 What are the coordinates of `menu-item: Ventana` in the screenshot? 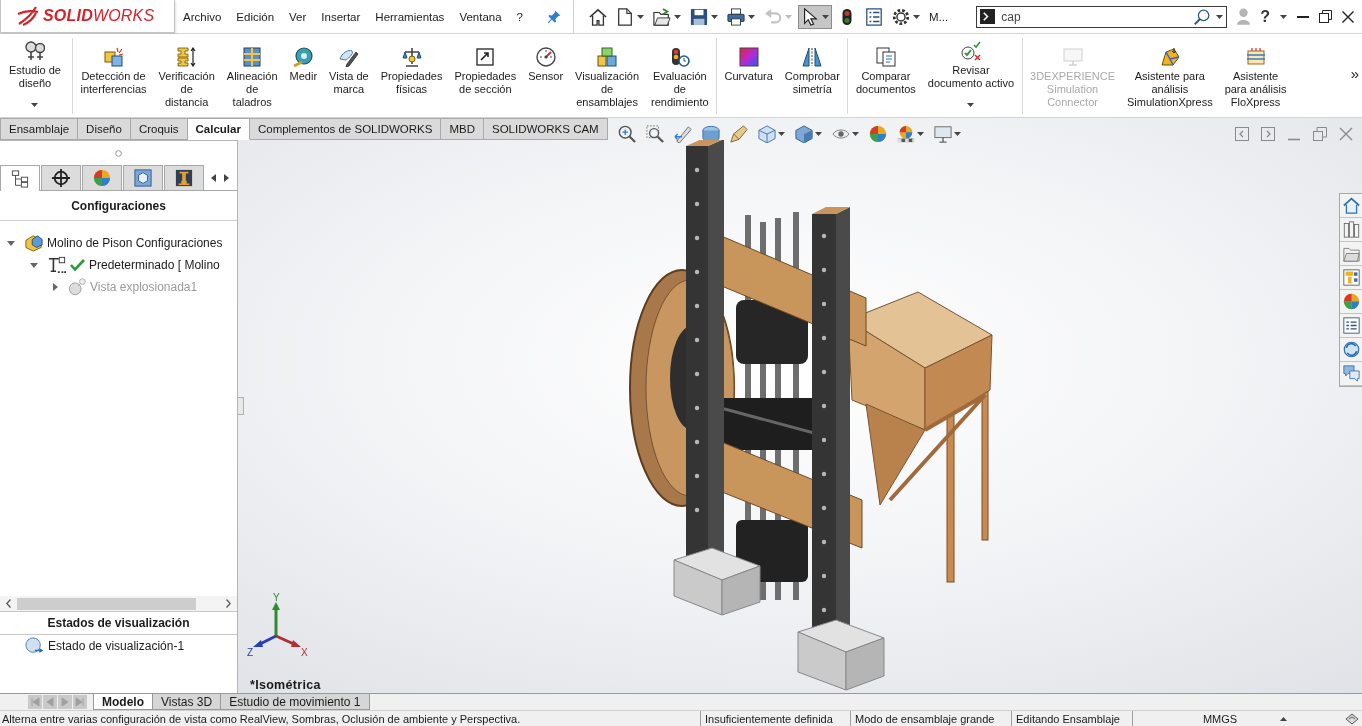 It's located at (480, 16).